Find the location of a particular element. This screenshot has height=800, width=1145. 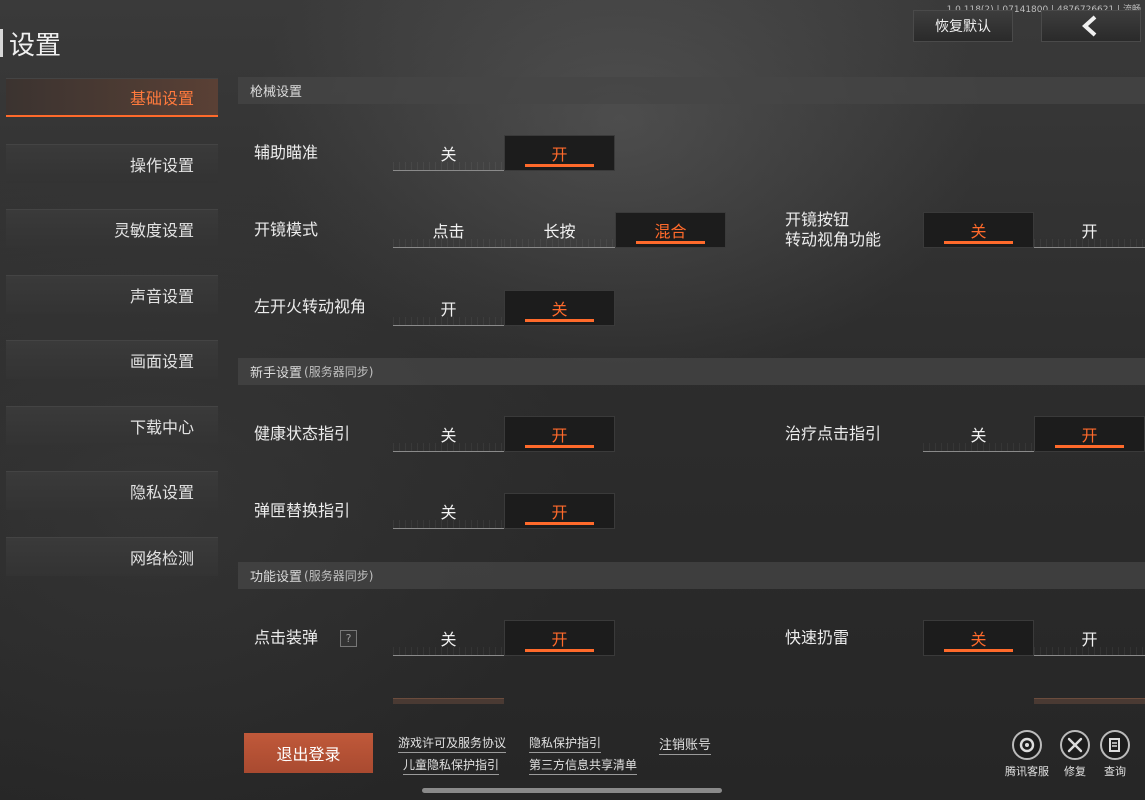

quick-grenade-off: 关 is located at coordinates (978, 638).